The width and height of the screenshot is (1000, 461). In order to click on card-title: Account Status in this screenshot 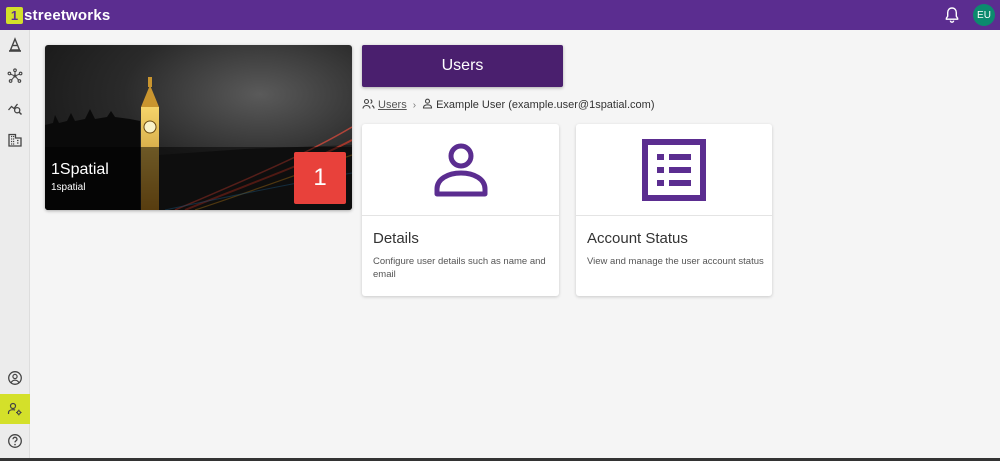, I will do `click(637, 238)`.